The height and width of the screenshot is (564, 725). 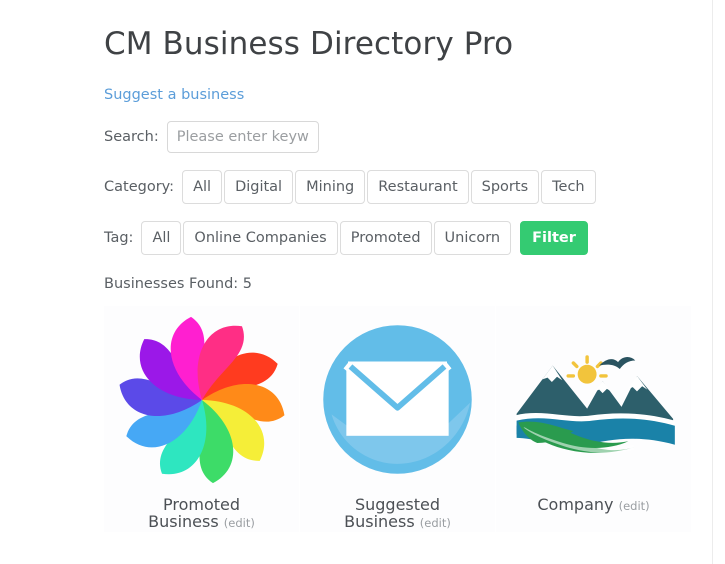 What do you see at coordinates (260, 238) in the screenshot?
I see `tag-chip-online-companies: Online Companies` at bounding box center [260, 238].